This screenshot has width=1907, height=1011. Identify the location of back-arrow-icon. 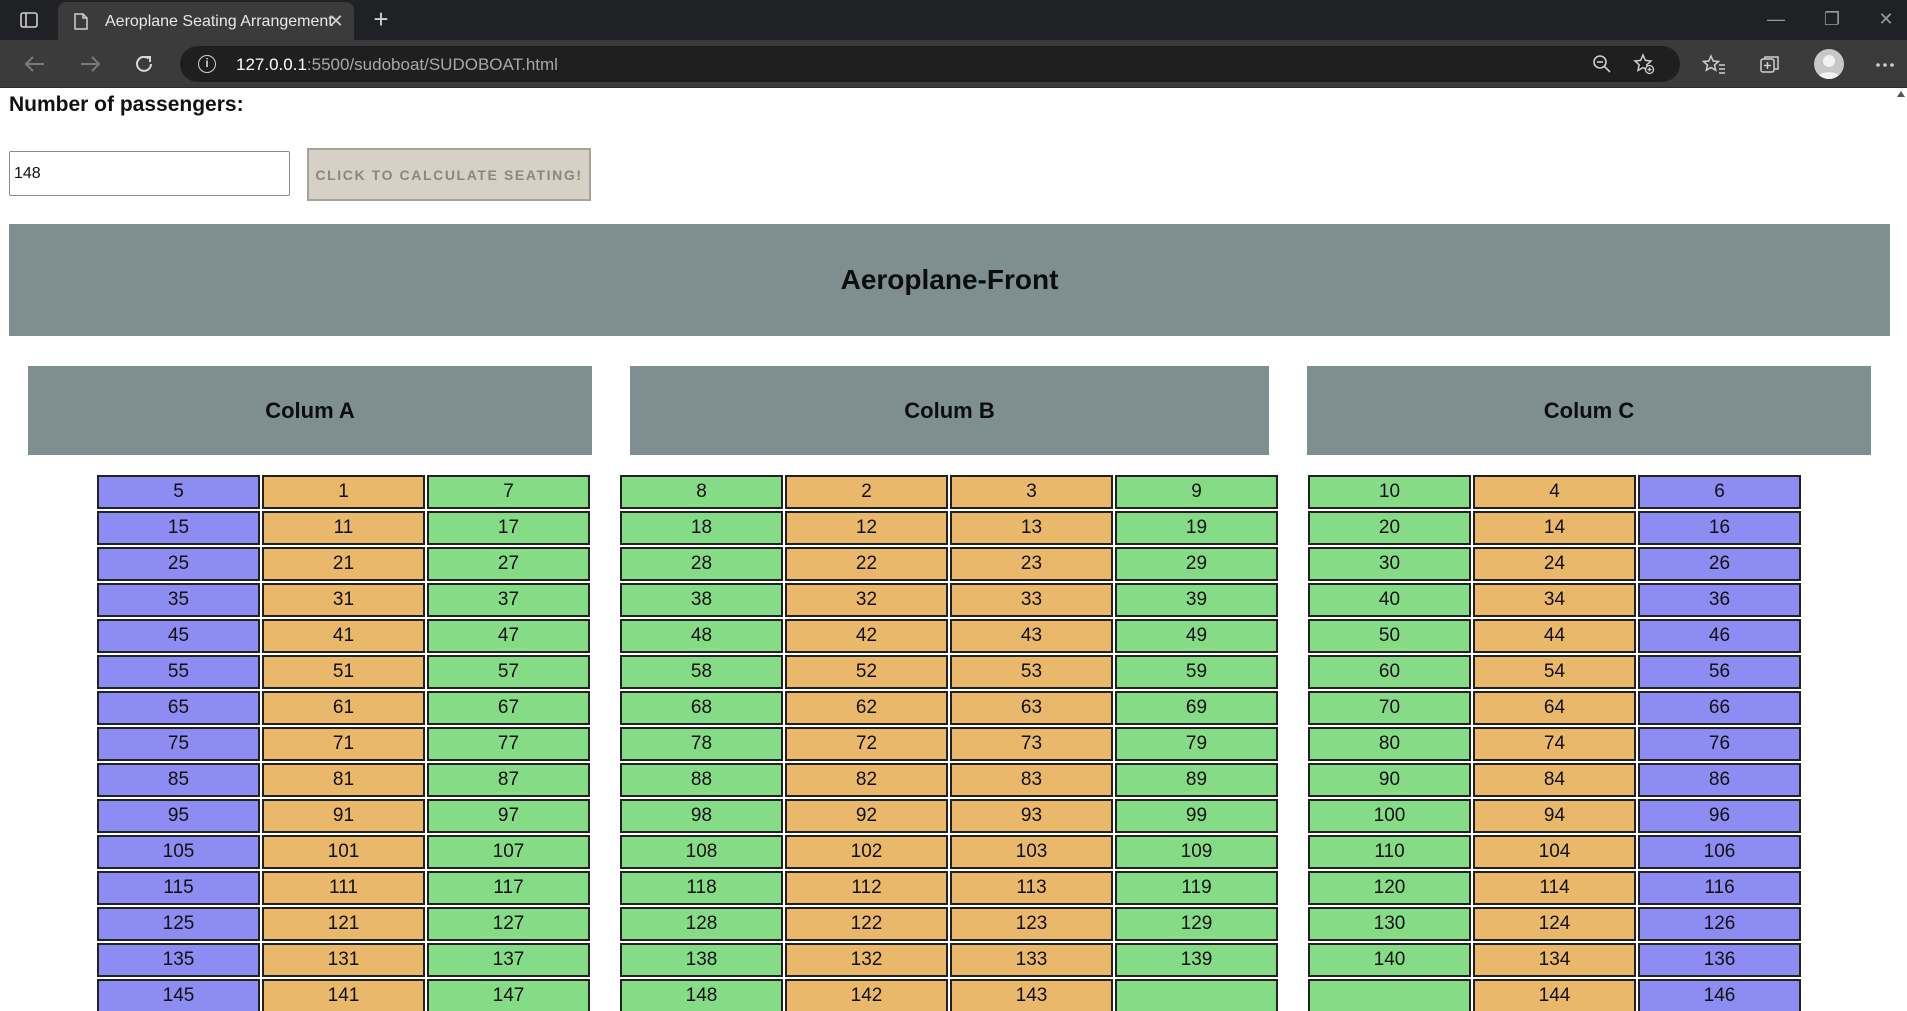
(35, 64).